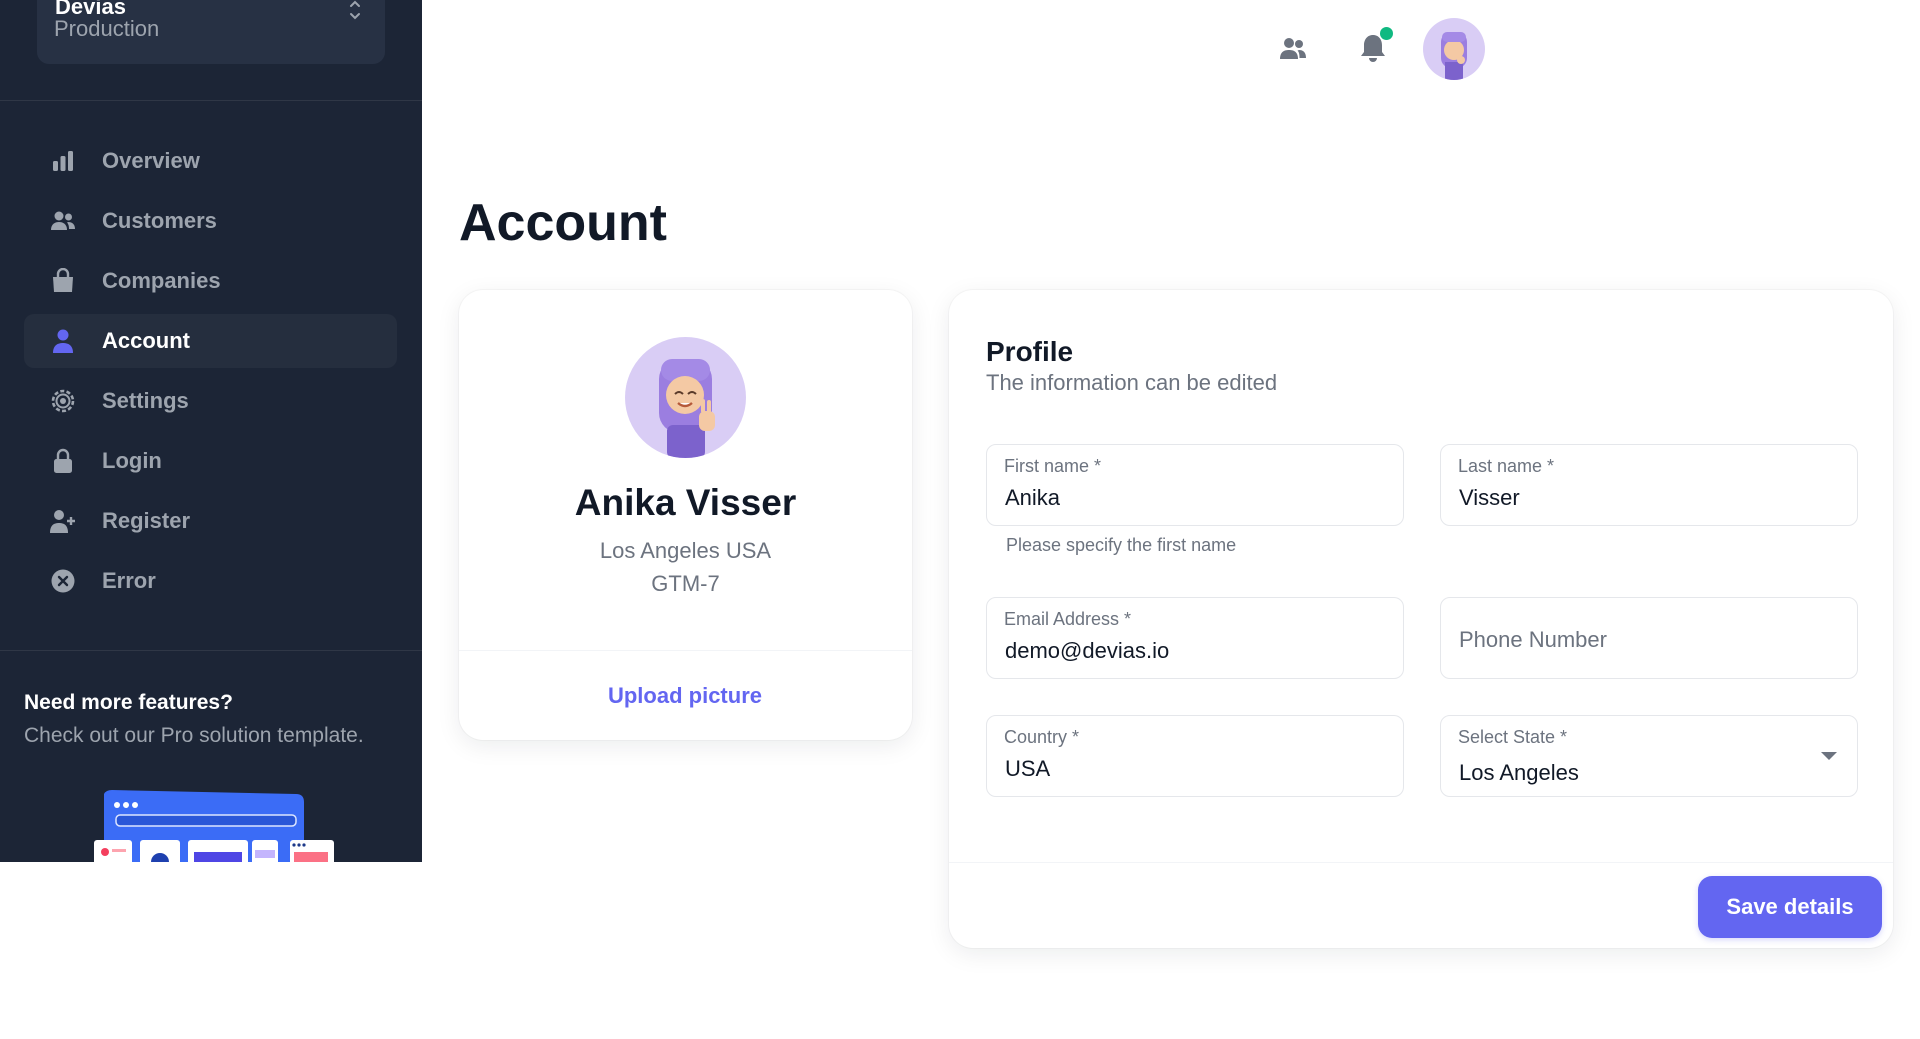 This screenshot has width=1920, height=1039. I want to click on phone-number-field: Phone Number, so click(1649, 638).